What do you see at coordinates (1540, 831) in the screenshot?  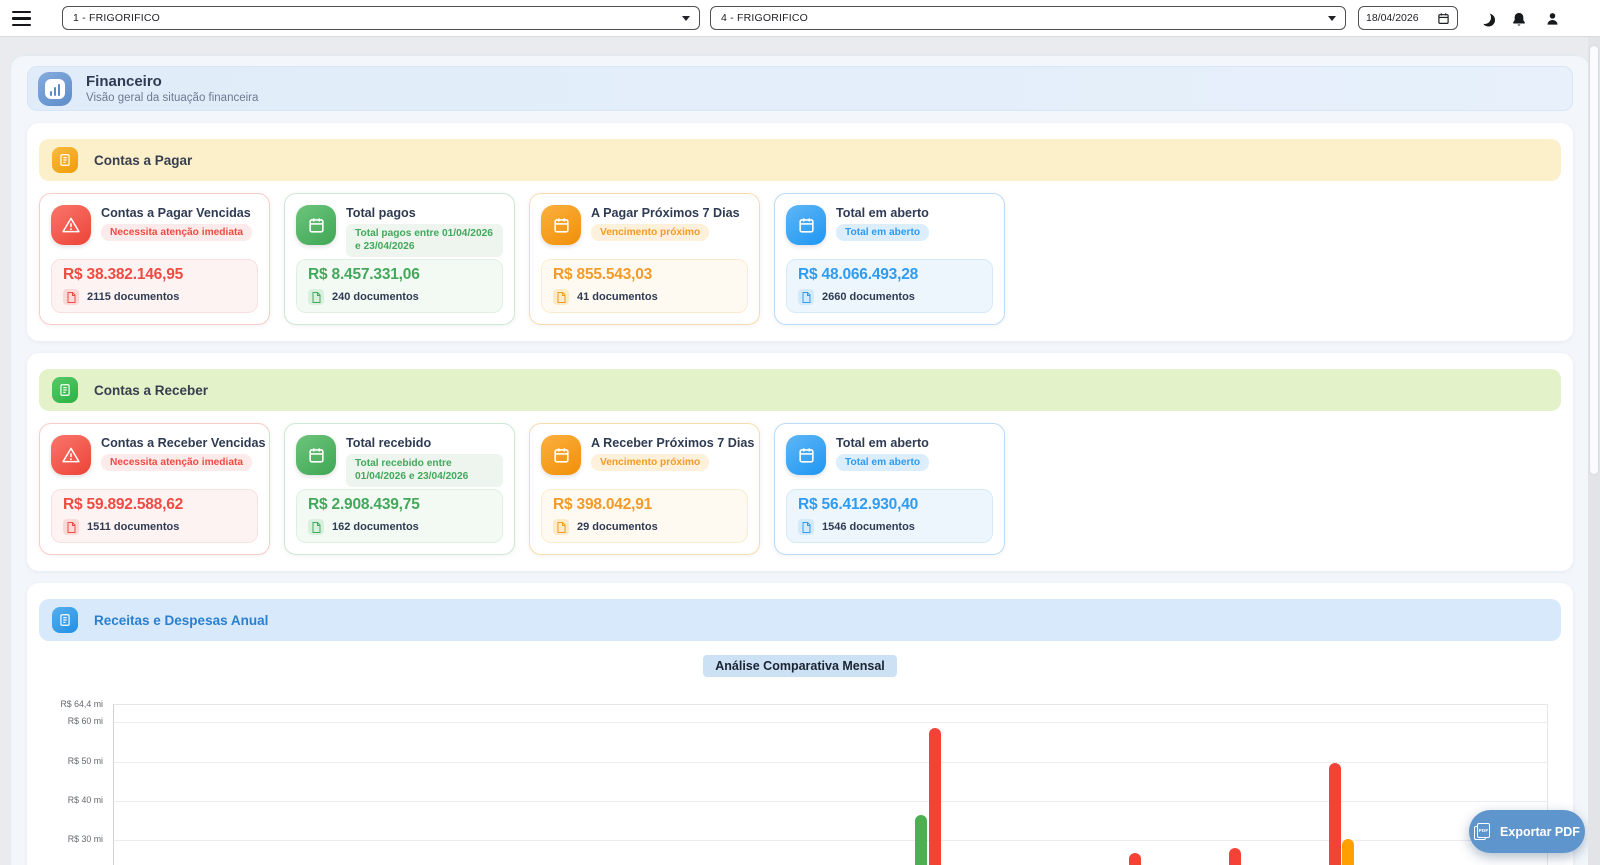 I see `export-pdf-label: Exportar PDF` at bounding box center [1540, 831].